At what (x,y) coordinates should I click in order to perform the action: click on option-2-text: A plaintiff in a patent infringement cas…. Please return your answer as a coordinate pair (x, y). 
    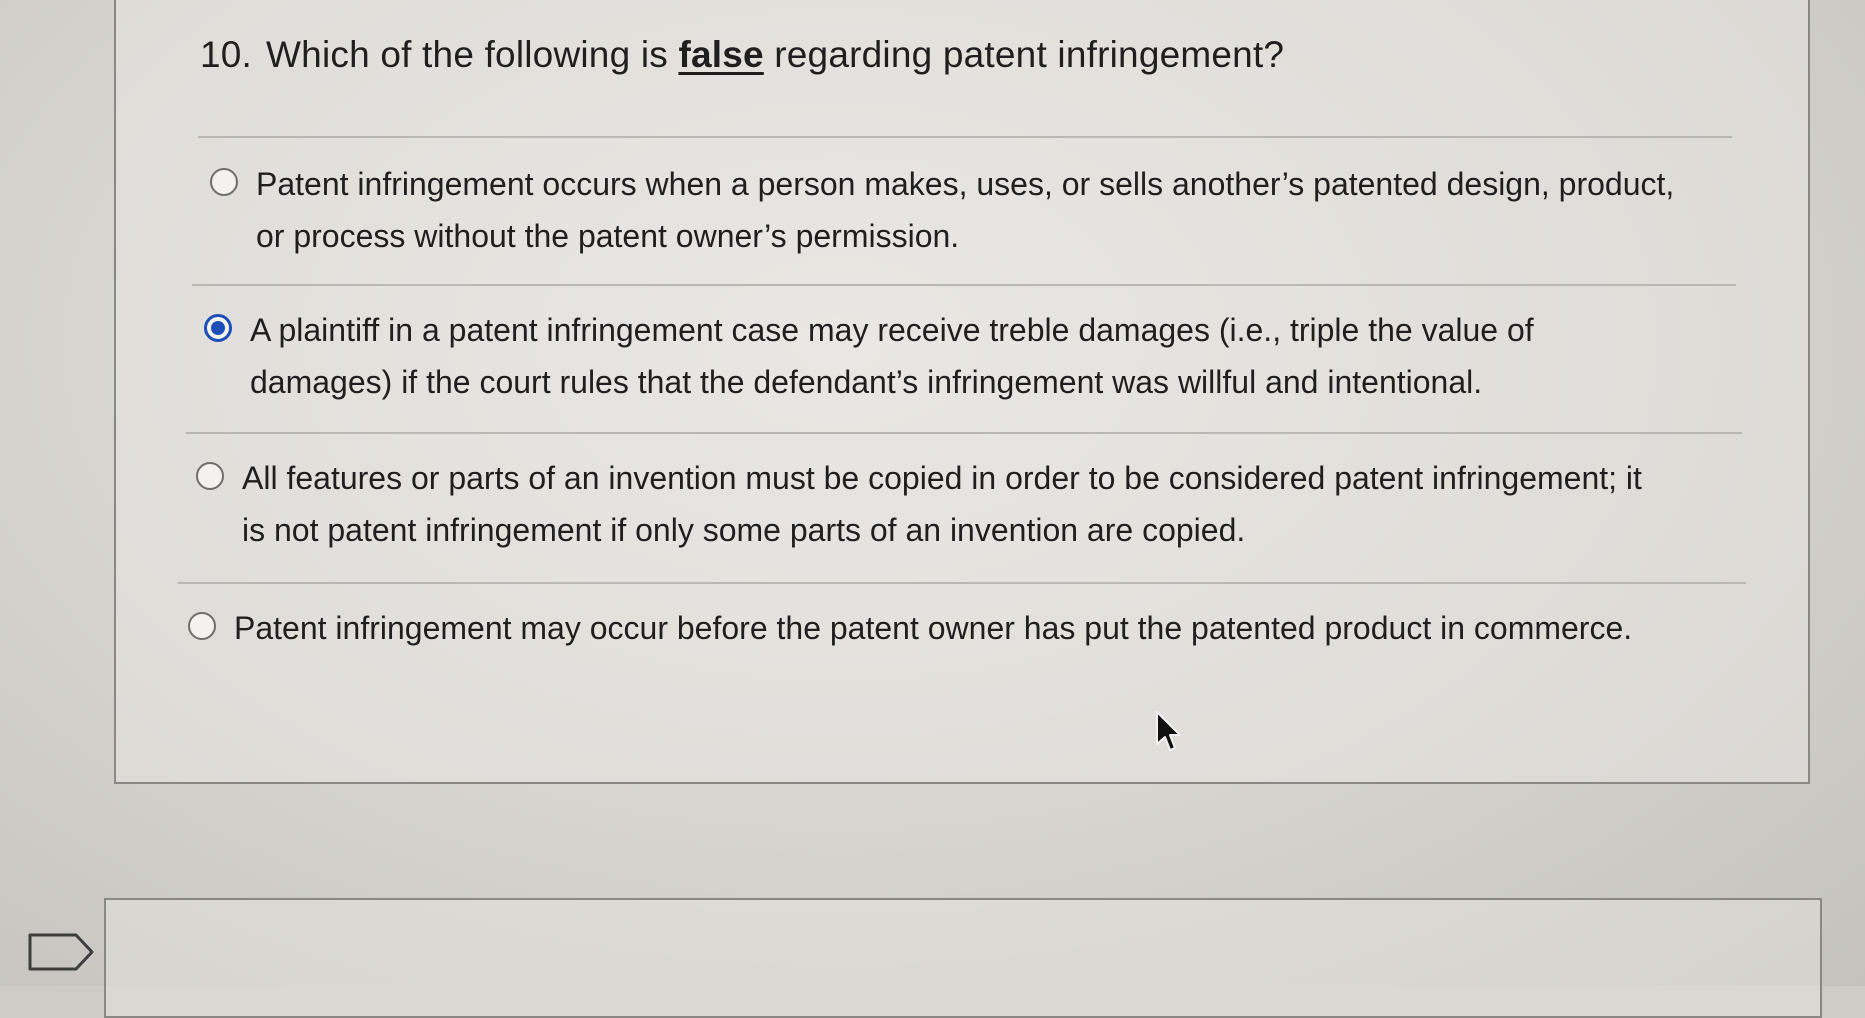
    Looking at the image, I should click on (892, 356).